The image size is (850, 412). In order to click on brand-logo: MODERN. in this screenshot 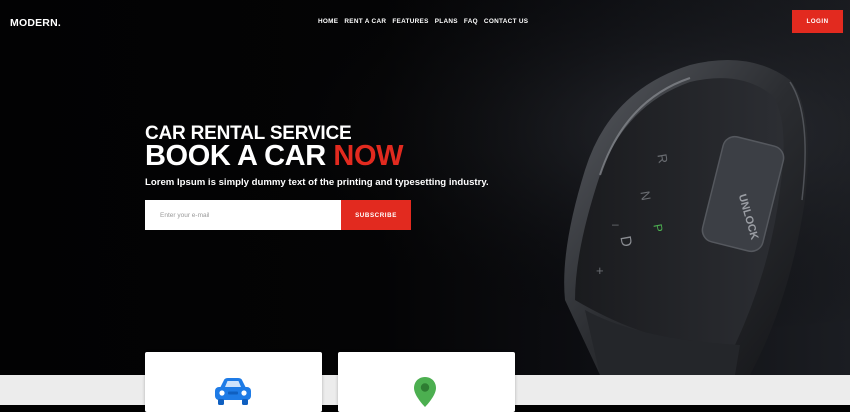, I will do `click(35, 23)`.